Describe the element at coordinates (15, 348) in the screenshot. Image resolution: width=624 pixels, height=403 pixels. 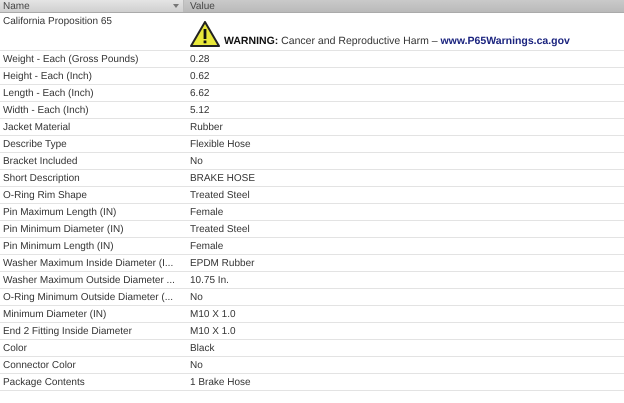
I see `table-cell: Color` at that location.